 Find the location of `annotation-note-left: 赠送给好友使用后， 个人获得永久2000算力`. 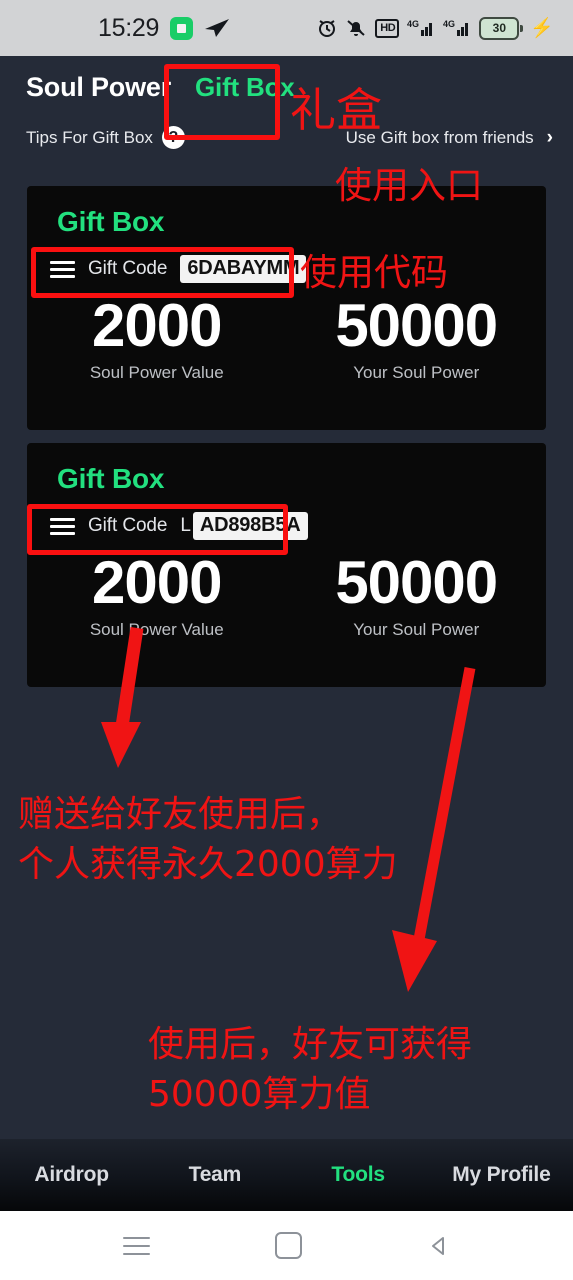

annotation-note-left: 赠送给好友使用后， 个人获得永久2000算力 is located at coordinates (208, 839).